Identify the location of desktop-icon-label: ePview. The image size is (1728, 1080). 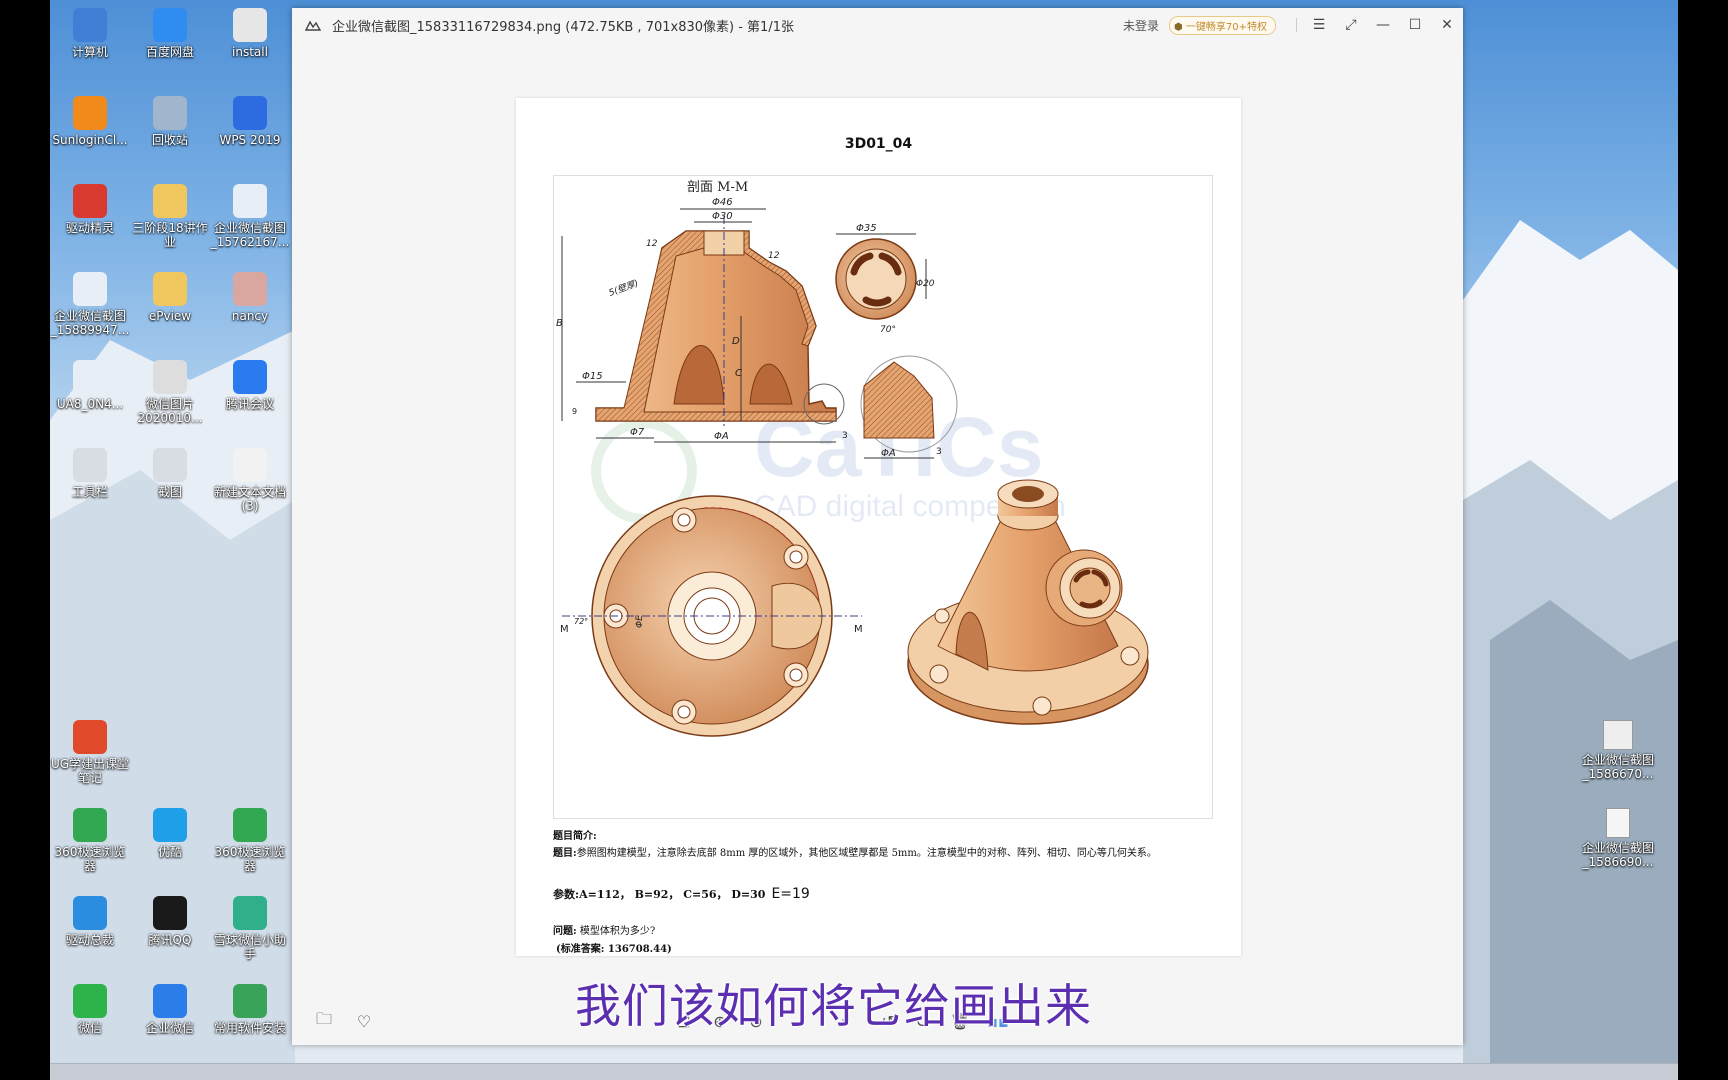
(170, 316).